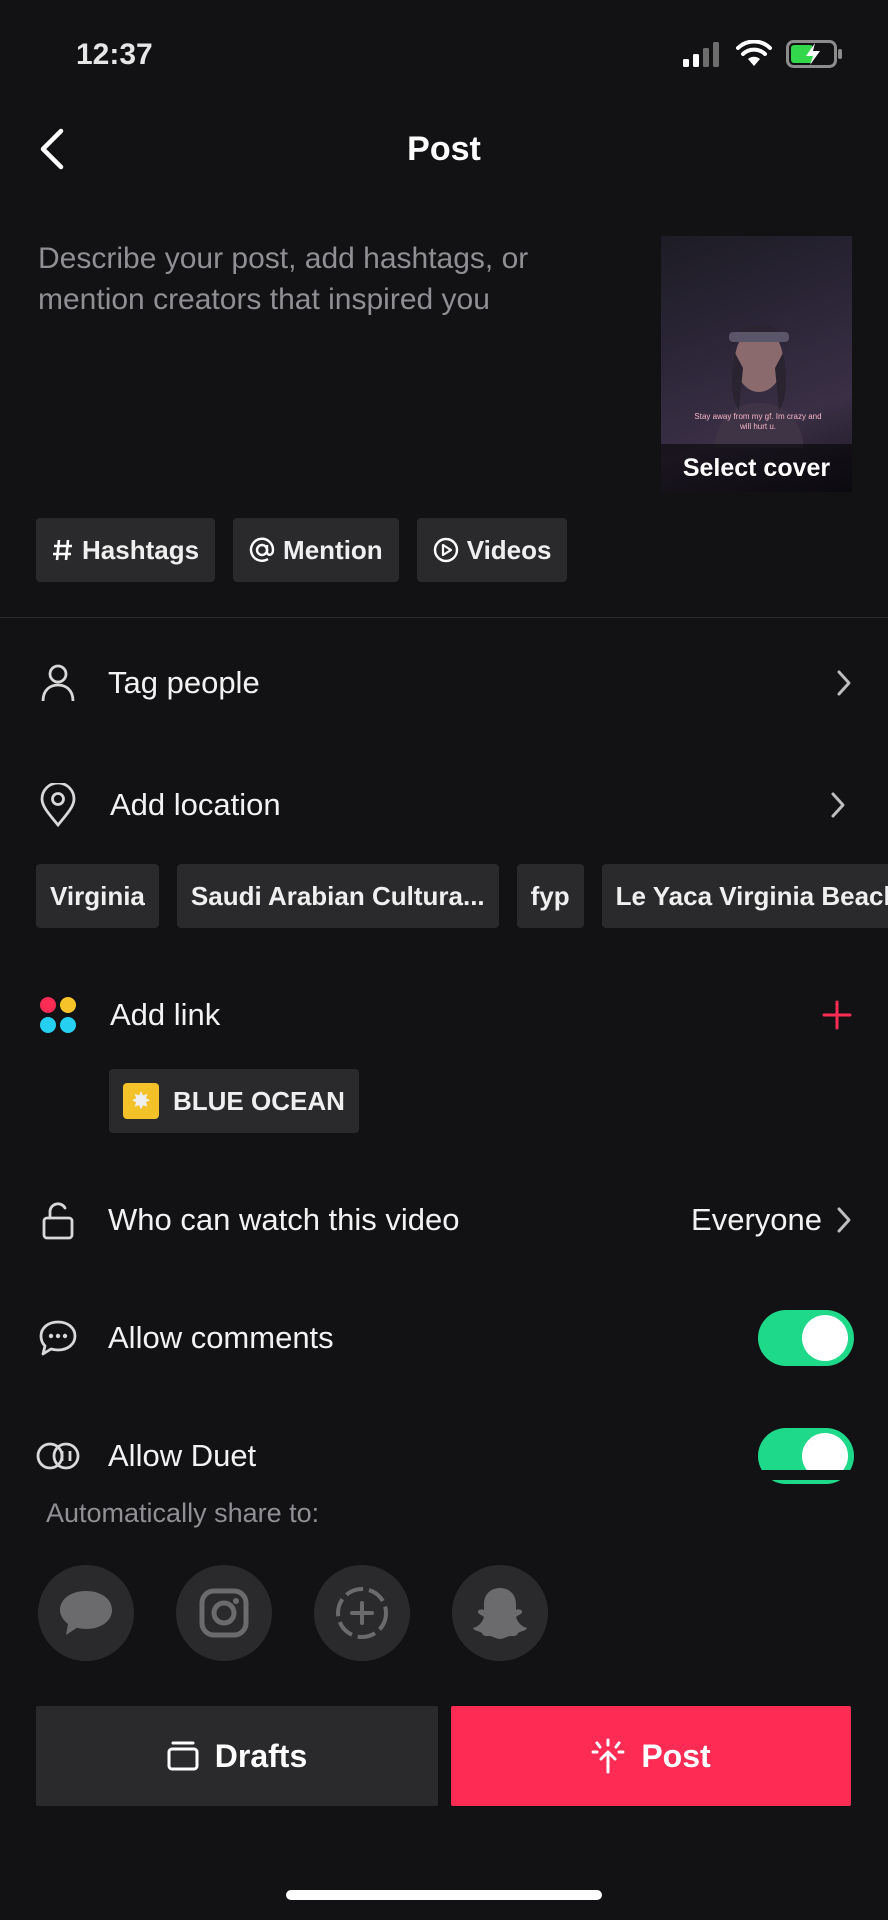  I want to click on hashtags-chip: Hashtags, so click(126, 550).